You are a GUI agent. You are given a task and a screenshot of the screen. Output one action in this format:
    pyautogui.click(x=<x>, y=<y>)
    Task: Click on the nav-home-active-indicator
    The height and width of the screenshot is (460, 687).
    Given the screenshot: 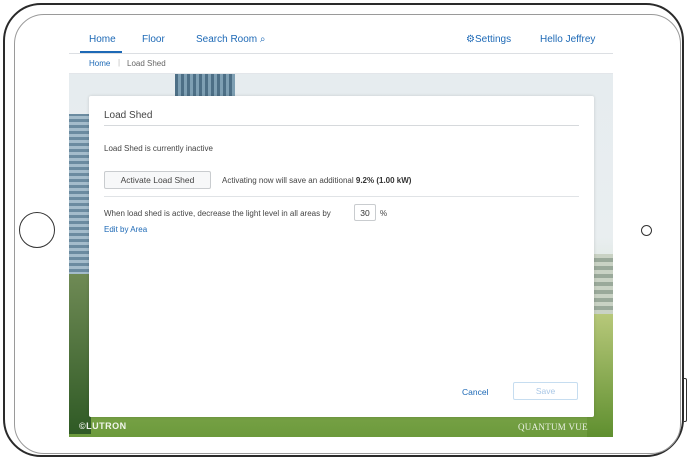 What is the action you would take?
    pyautogui.click(x=101, y=52)
    